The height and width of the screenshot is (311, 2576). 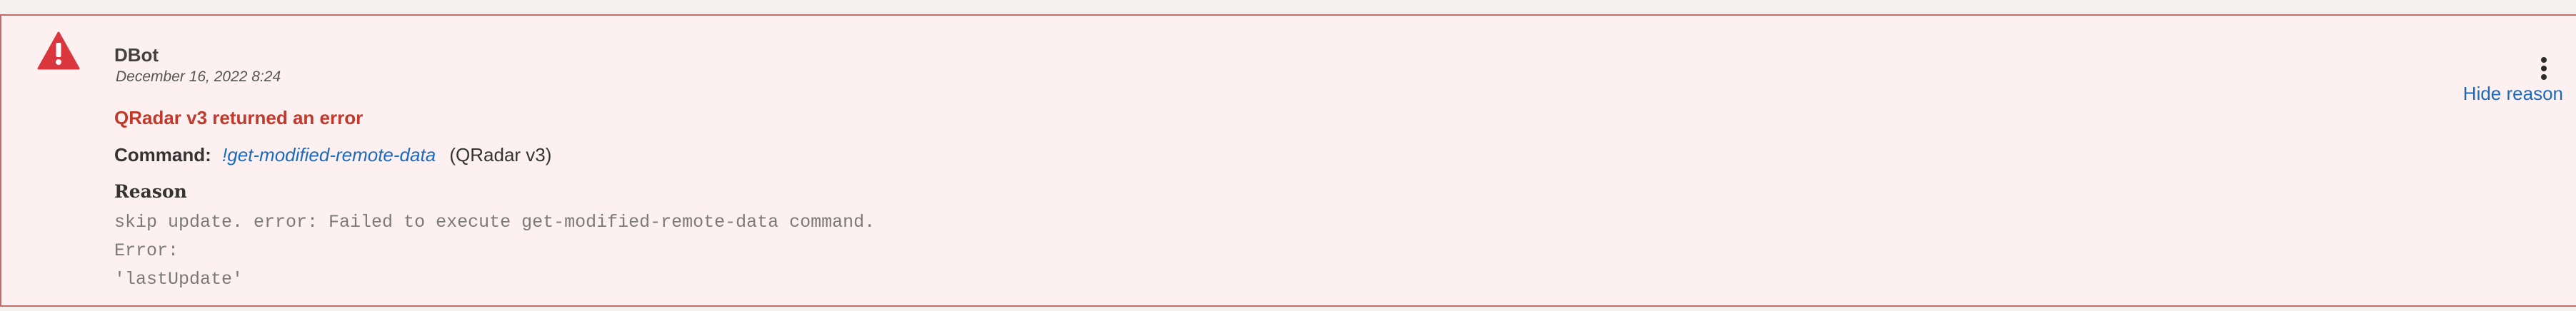 I want to click on entry-author: DBot, so click(x=136, y=55).